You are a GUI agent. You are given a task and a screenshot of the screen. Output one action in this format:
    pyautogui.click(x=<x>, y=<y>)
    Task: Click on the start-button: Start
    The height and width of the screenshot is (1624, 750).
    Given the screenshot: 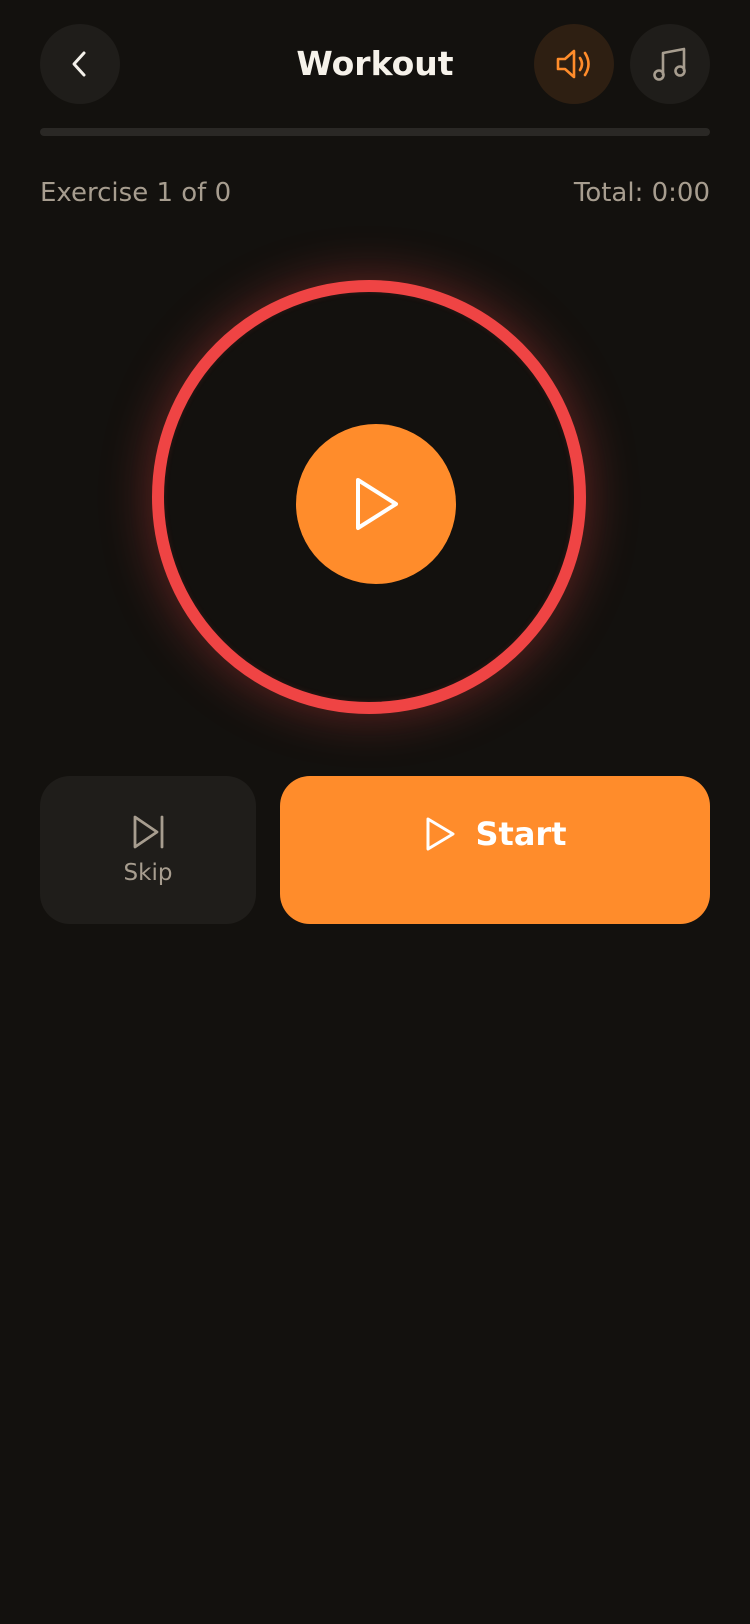 What is the action you would take?
    pyautogui.click(x=495, y=850)
    